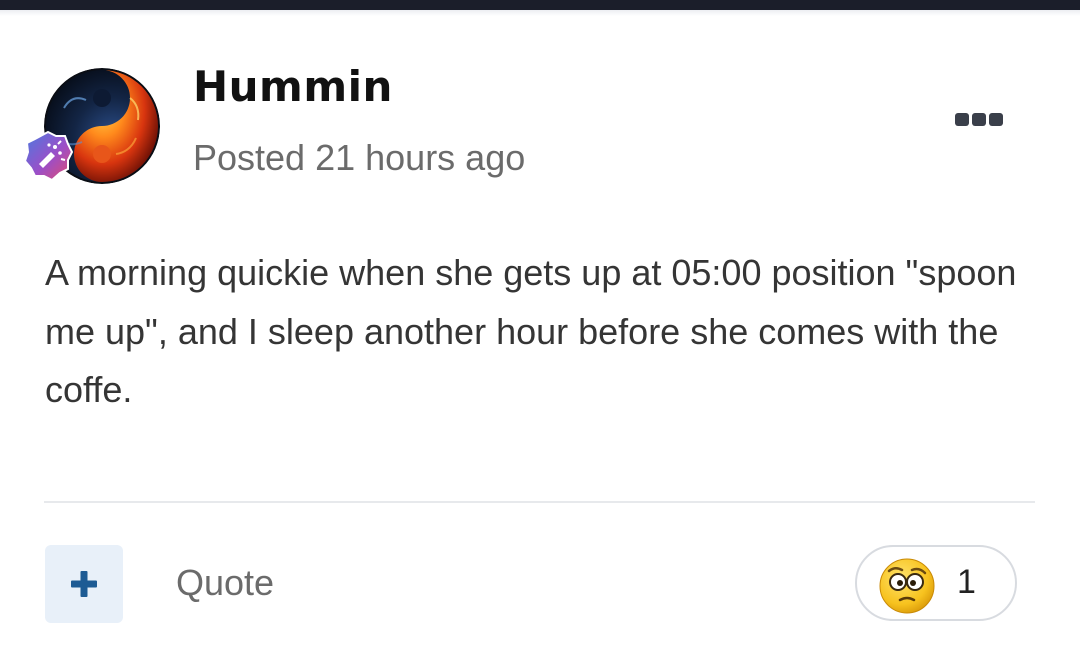 This screenshot has height=653, width=1080. I want to click on top-bar-shadow, so click(540, 13).